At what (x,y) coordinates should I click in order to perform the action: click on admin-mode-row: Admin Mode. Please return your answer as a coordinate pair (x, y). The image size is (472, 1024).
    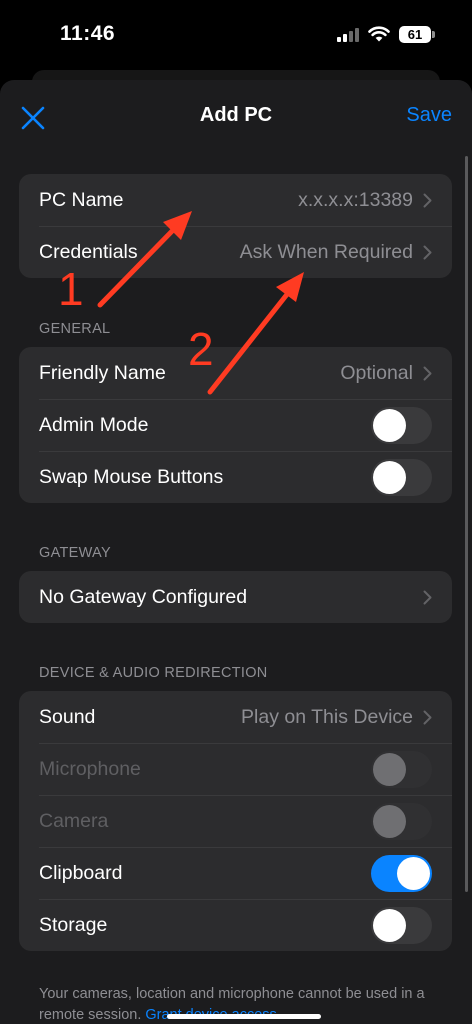
    Looking at the image, I should click on (235, 425).